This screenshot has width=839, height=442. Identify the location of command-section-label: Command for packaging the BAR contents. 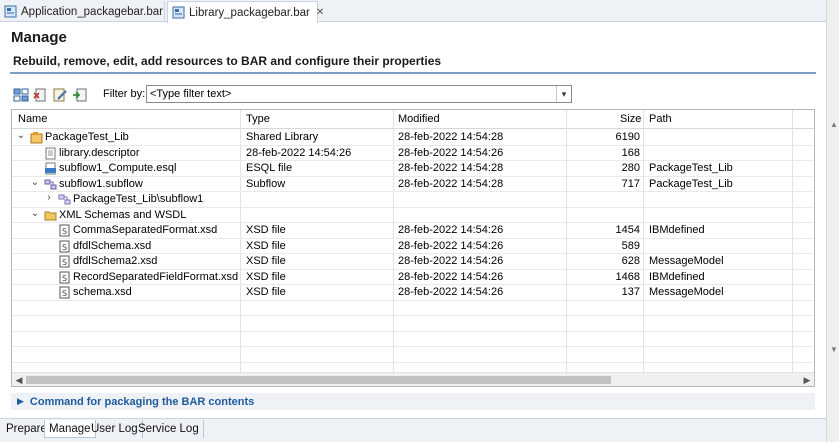
(142, 401).